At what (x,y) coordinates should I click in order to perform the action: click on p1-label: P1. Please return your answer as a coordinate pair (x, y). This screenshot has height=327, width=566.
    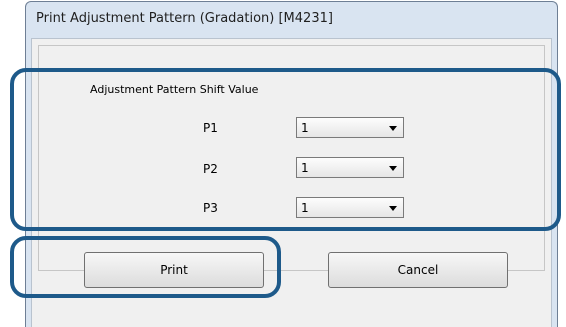
    Looking at the image, I should click on (210, 128).